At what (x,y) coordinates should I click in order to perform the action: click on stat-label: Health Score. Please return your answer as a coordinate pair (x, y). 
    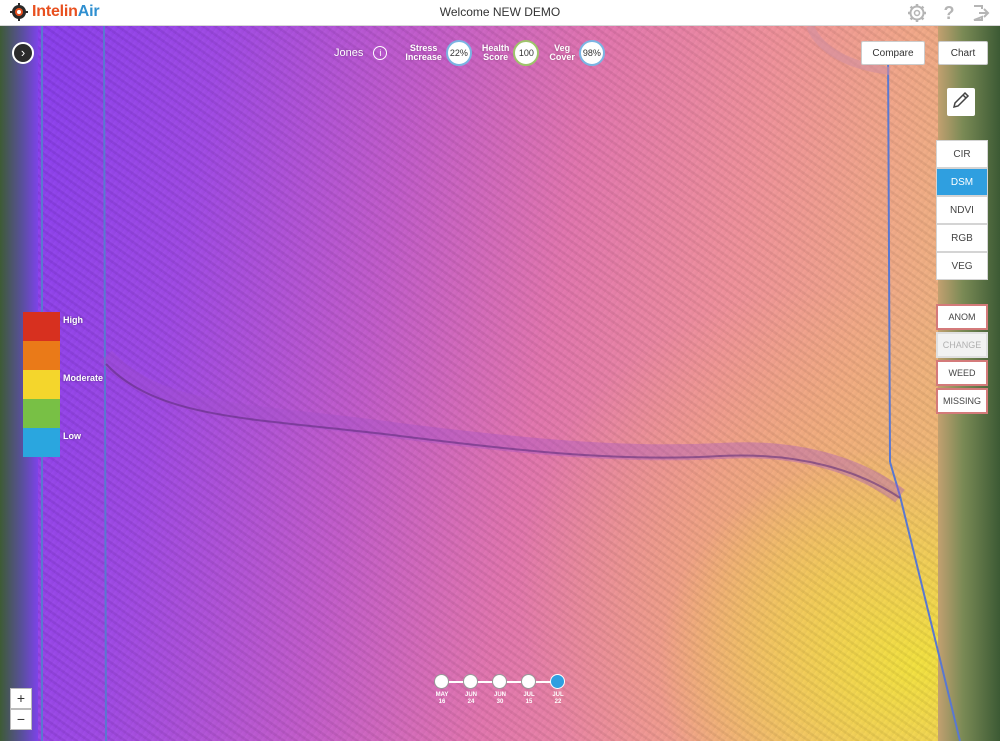
    Looking at the image, I should click on (496, 53).